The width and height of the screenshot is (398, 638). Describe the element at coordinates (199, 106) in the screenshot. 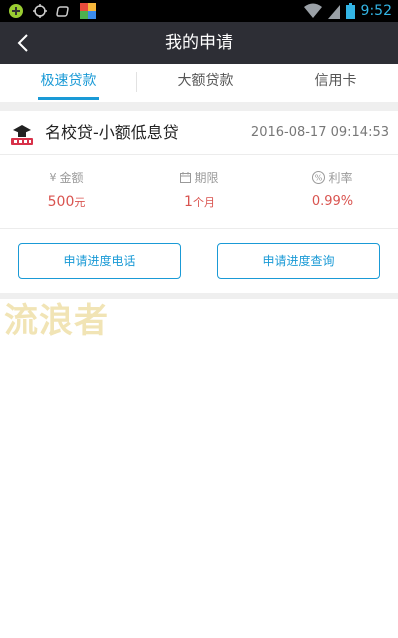

I see `section-gap` at that location.